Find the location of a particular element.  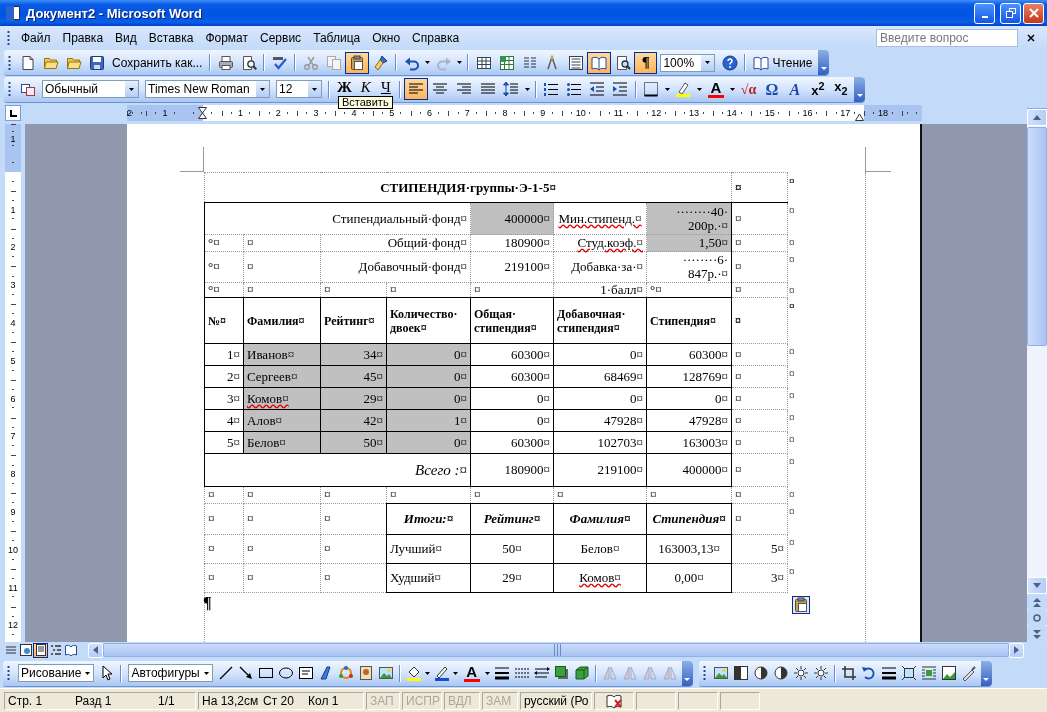

reading-button: Чтение is located at coordinates (783, 62).